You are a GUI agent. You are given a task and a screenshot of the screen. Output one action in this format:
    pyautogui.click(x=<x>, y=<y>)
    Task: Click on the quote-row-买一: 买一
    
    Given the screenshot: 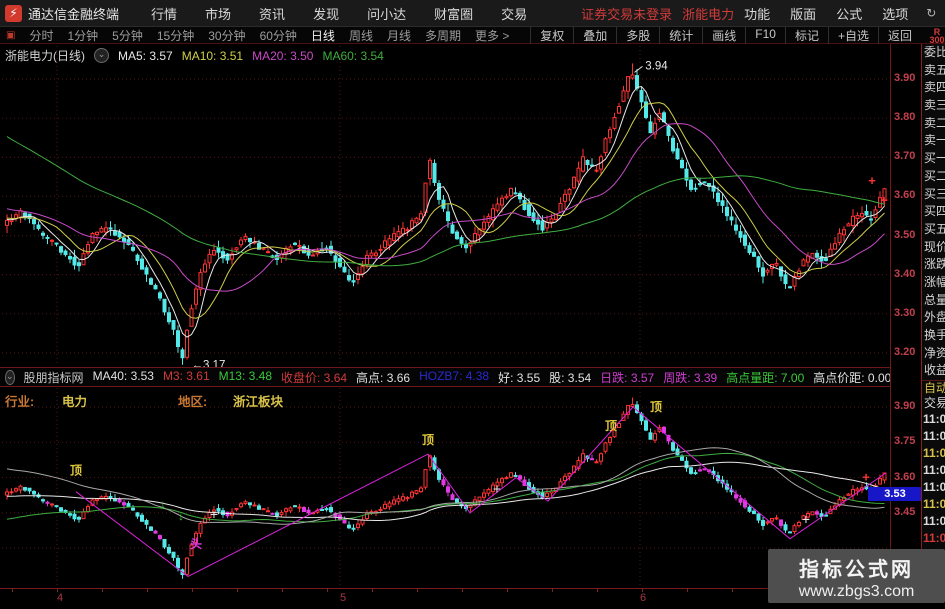 What is the action you would take?
    pyautogui.click(x=934, y=158)
    